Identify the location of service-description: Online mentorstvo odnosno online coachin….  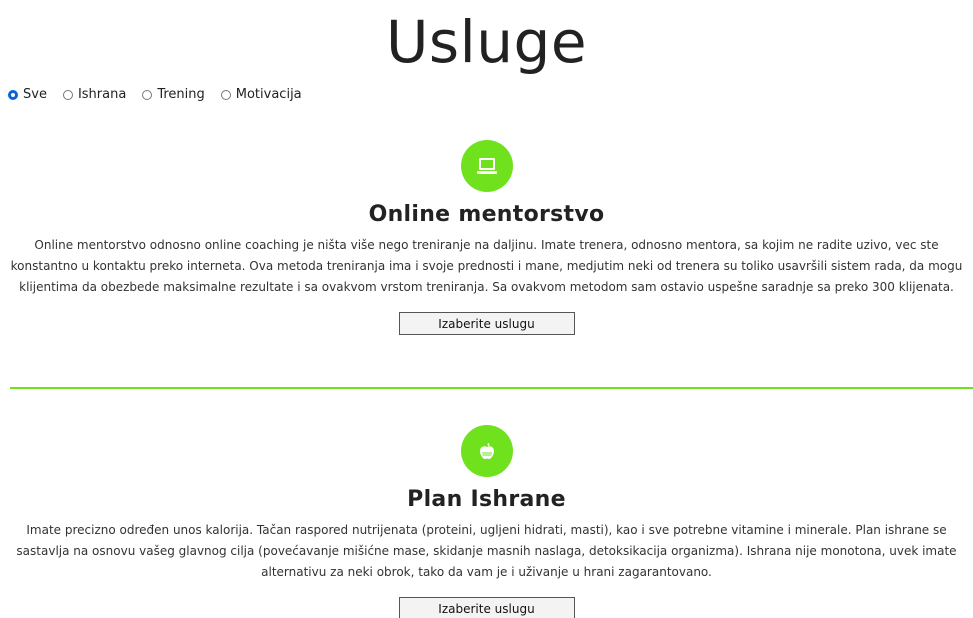
(486, 266).